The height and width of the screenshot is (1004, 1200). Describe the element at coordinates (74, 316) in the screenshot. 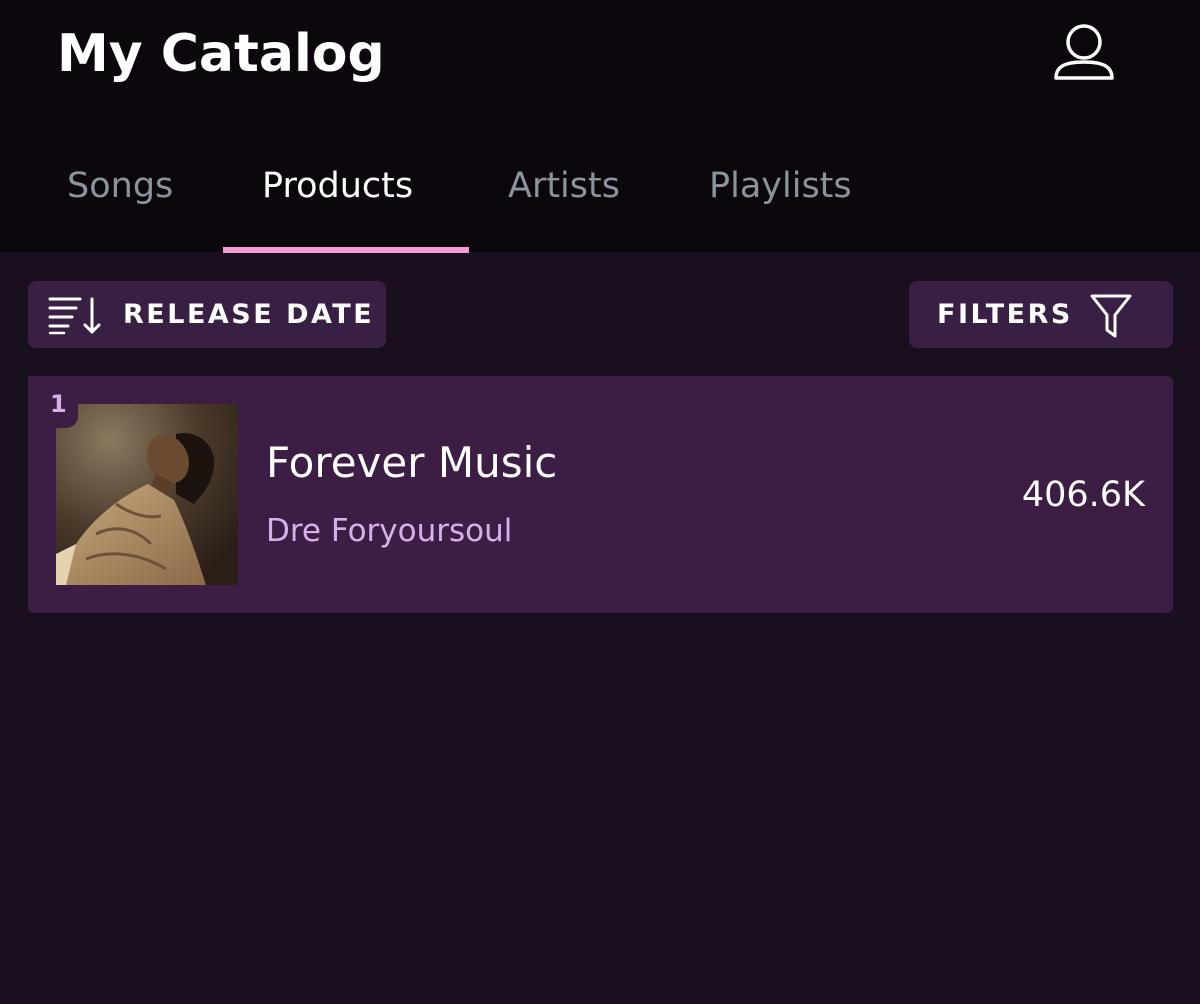

I see `sort-descending-icon` at that location.